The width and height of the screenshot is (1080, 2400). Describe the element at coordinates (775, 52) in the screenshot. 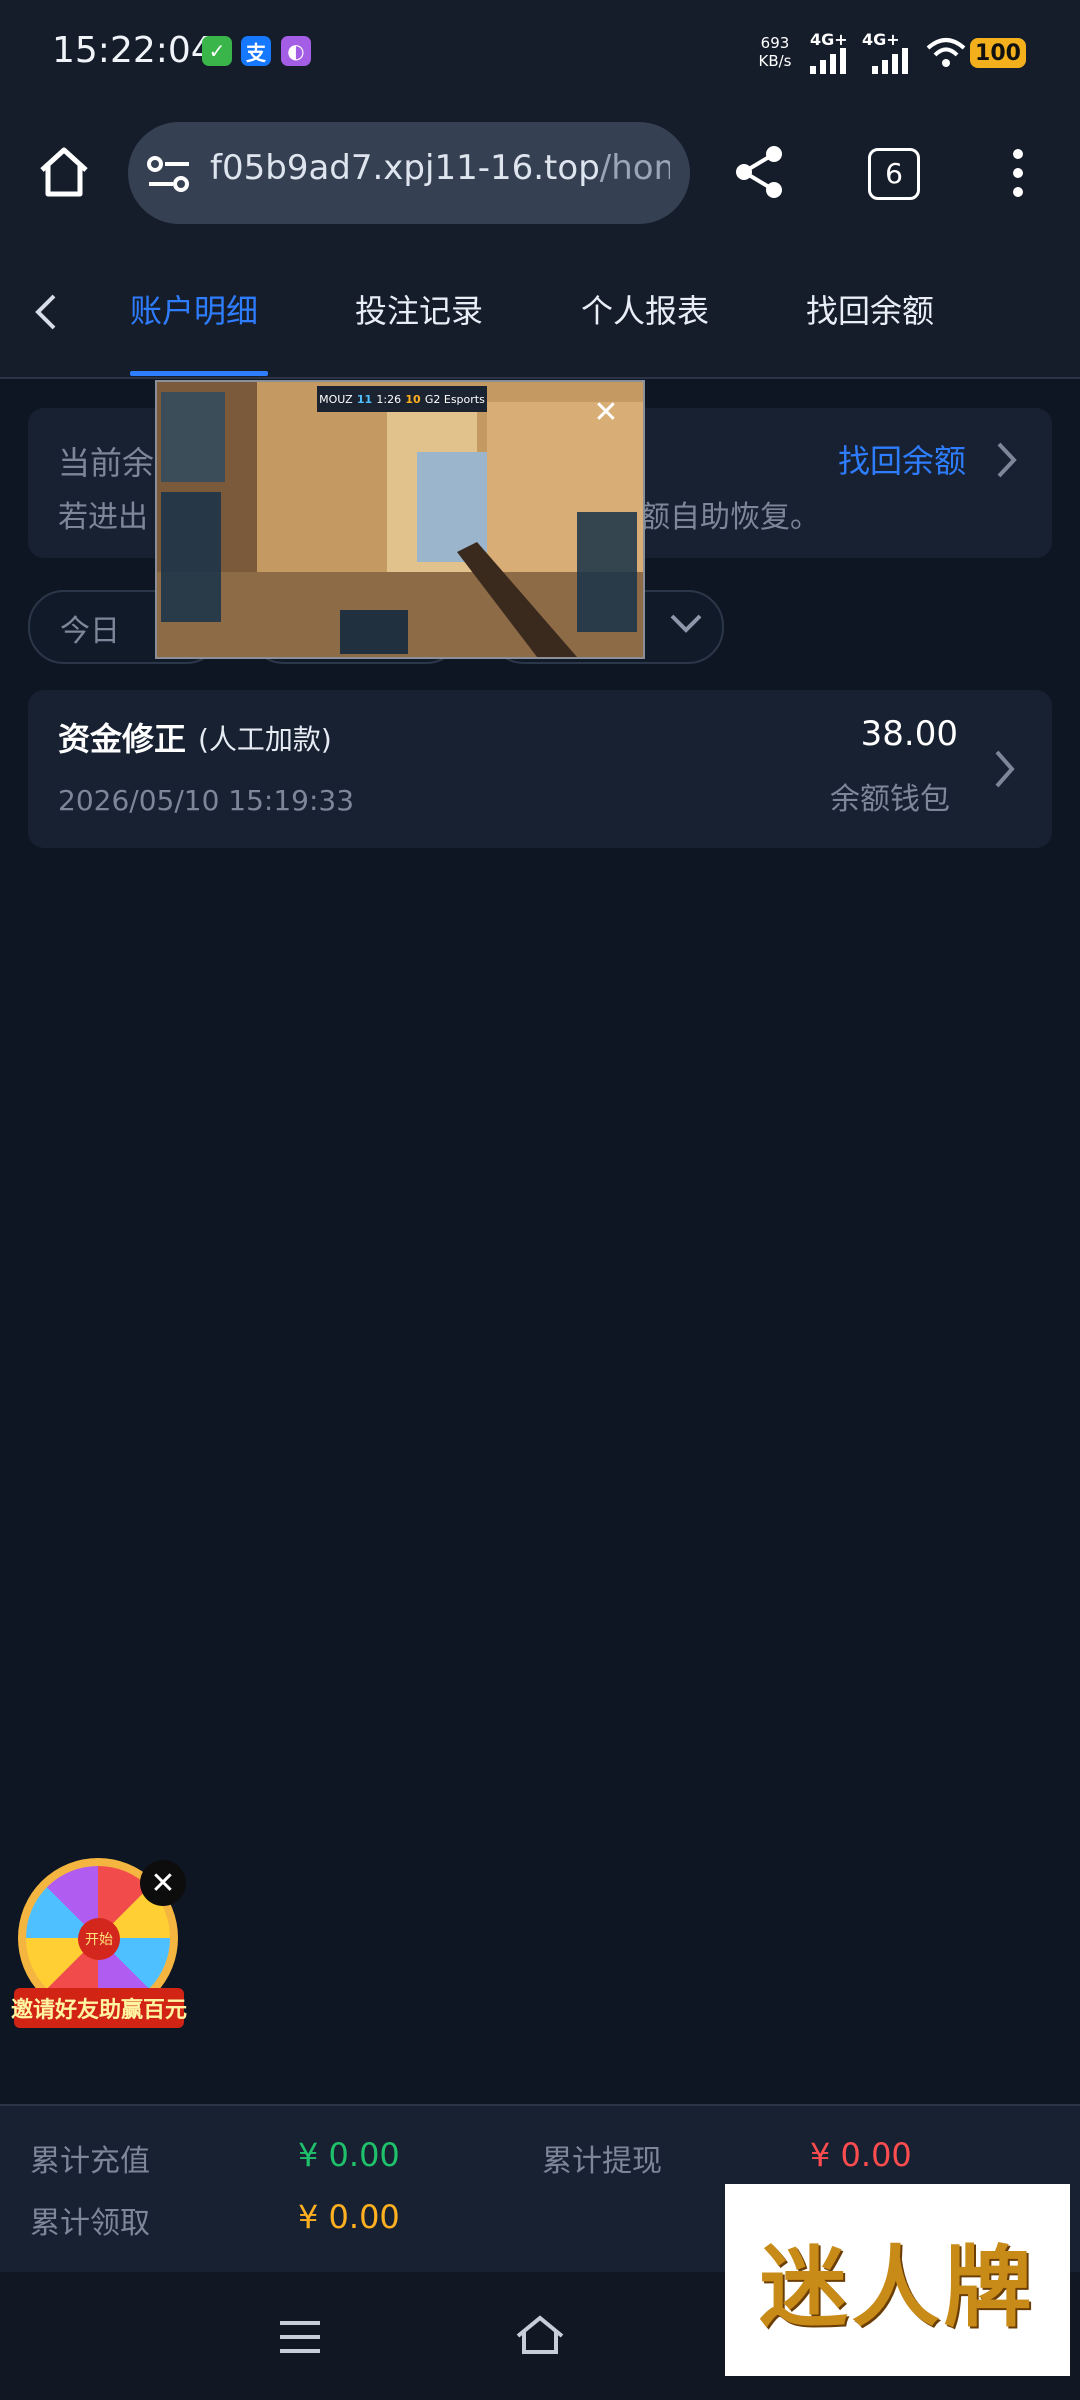

I see `network-speed: 693 KB/s` at that location.